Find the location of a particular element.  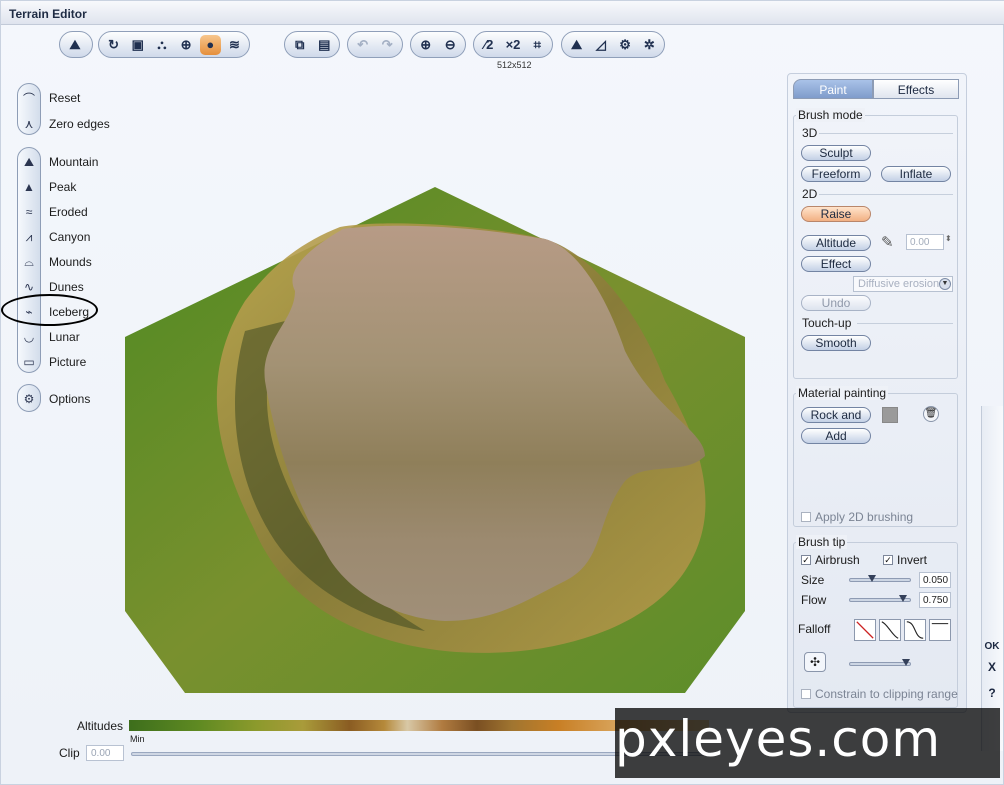

left-item-eroded: ≈ Eroded is located at coordinates (53, 212).